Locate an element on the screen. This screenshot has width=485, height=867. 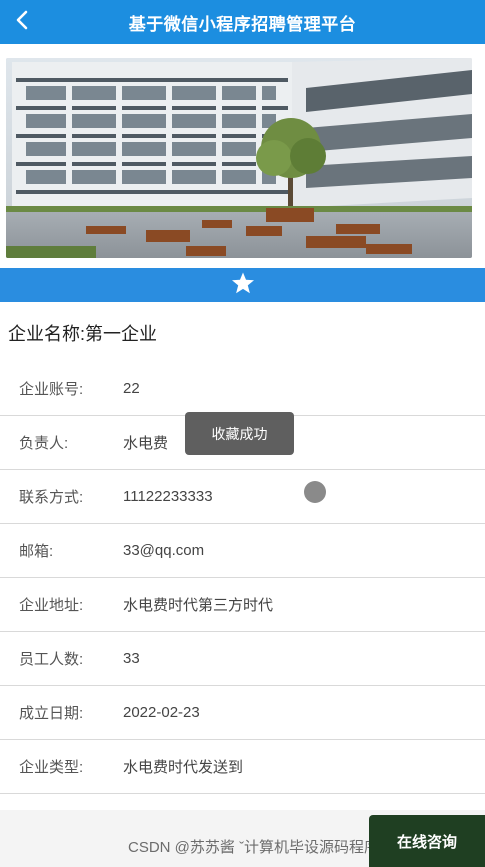
detail-label: 邮箱: is located at coordinates (36, 551).